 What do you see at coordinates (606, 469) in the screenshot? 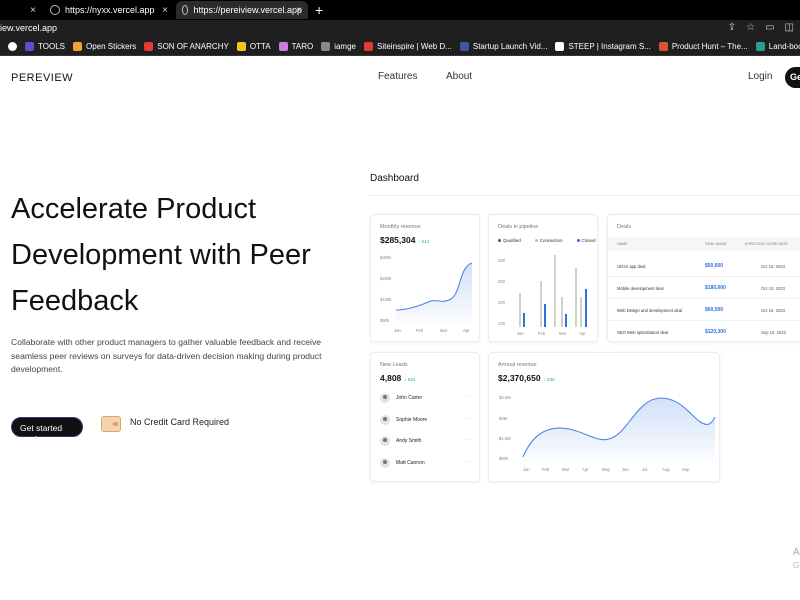
I see `x-tick: May` at bounding box center [606, 469].